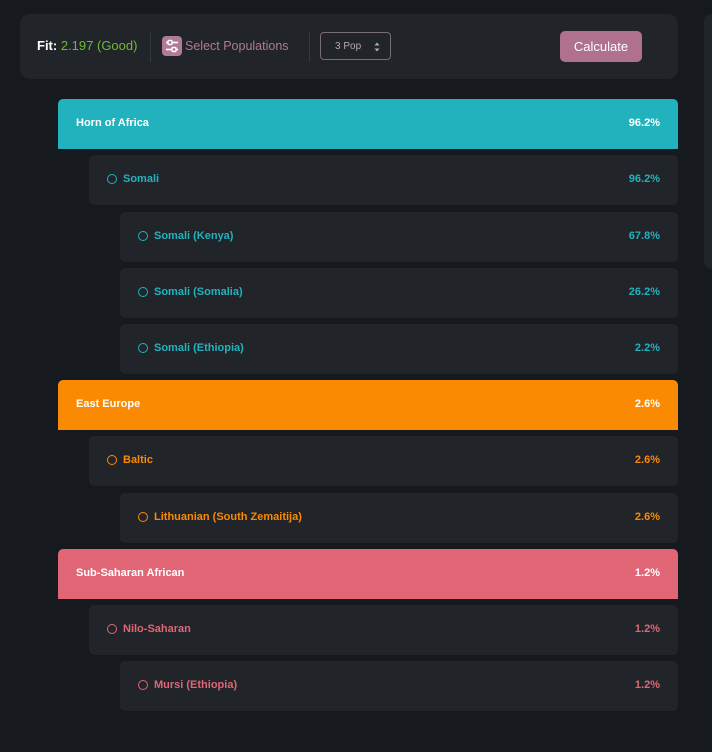  What do you see at coordinates (644, 292) in the screenshot?
I see `population-percentage: 26.2%` at bounding box center [644, 292].